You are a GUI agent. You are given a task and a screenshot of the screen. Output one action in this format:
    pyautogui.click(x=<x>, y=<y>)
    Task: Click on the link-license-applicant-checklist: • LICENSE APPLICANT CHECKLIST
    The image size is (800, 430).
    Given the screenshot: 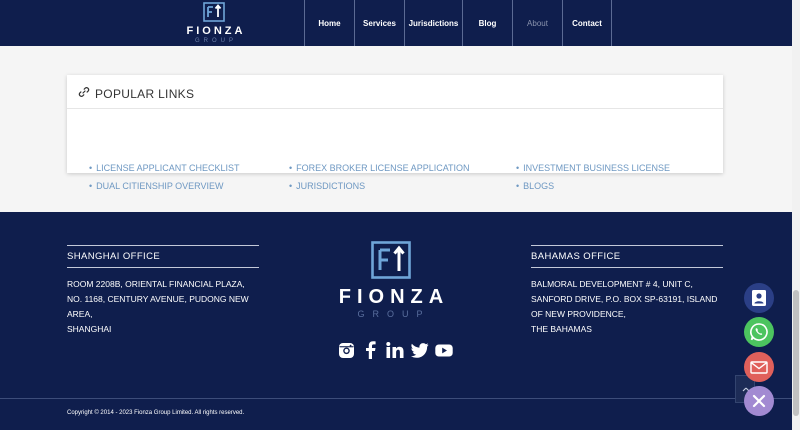 What is the action you would take?
    pyautogui.click(x=164, y=168)
    